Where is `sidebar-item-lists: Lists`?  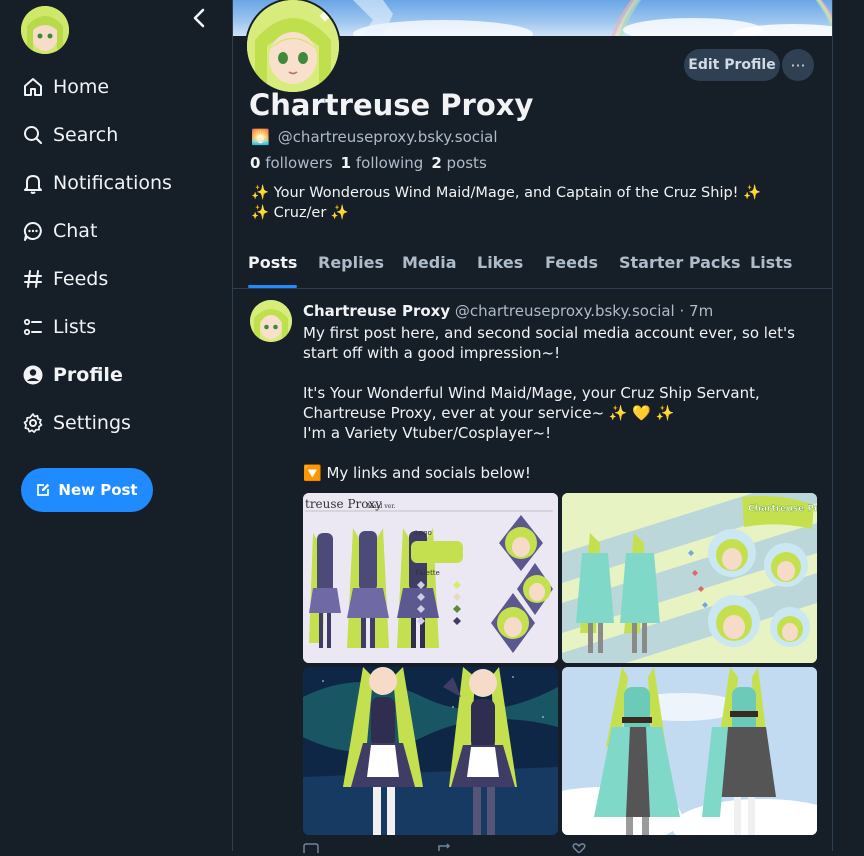 sidebar-item-lists: Lists is located at coordinates (58, 327).